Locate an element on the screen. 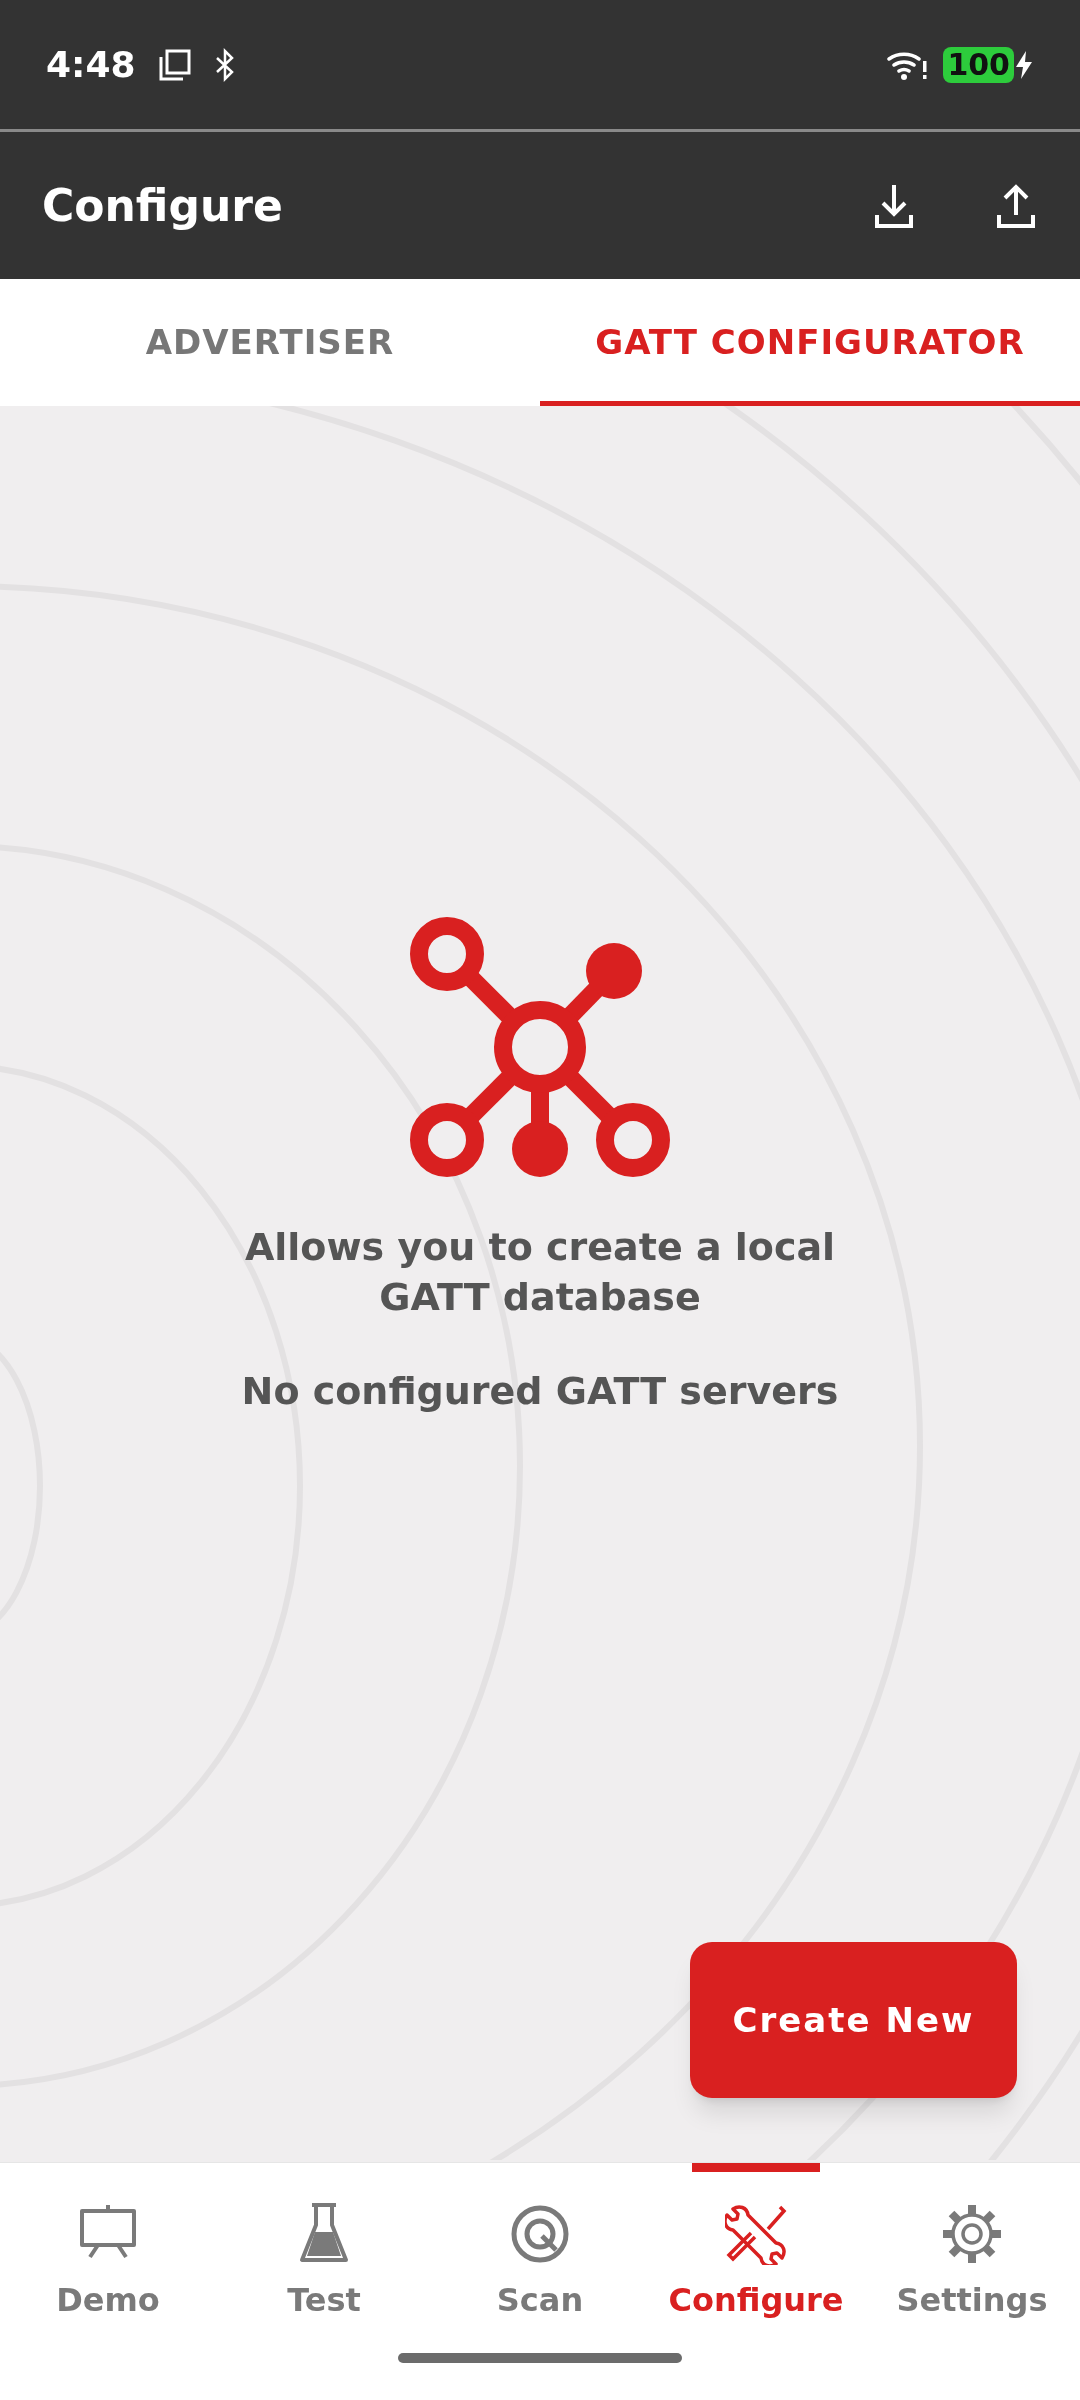 Image resolution: width=1080 pixels, height=2400 pixels. empty-state-message: Allows you to create a local GATT database is located at coordinates (540, 1272).